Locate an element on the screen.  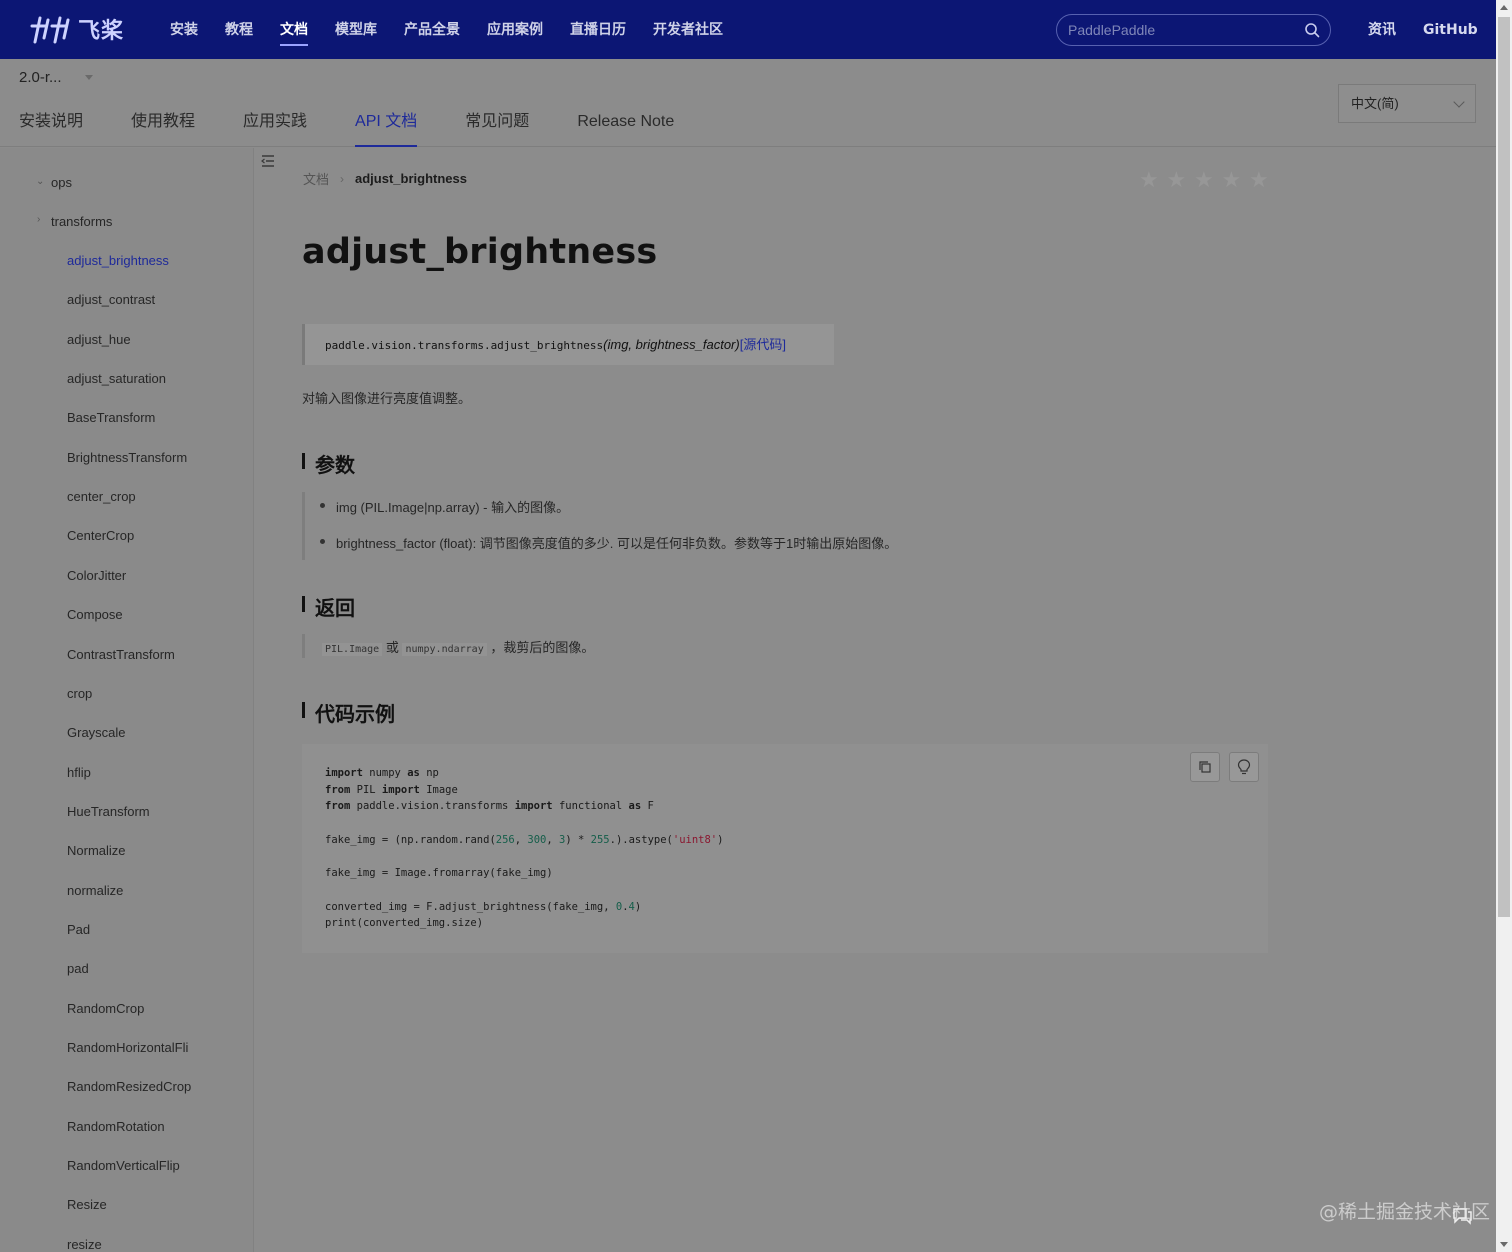
sidebar-item: ColorJitter is located at coordinates (96, 575).